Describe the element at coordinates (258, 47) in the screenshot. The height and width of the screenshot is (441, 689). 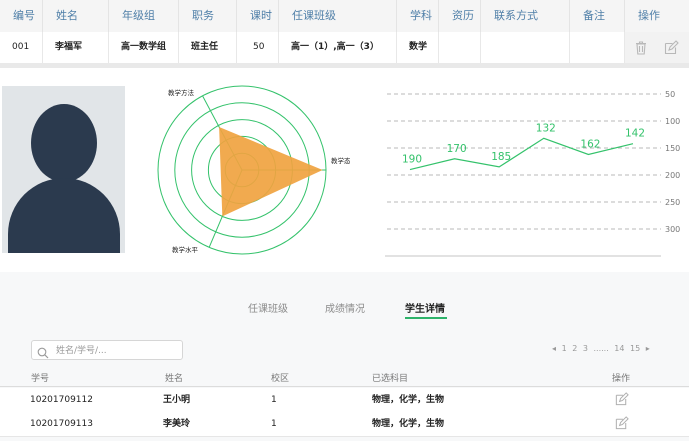
I see `cell-hours: 50` at that location.